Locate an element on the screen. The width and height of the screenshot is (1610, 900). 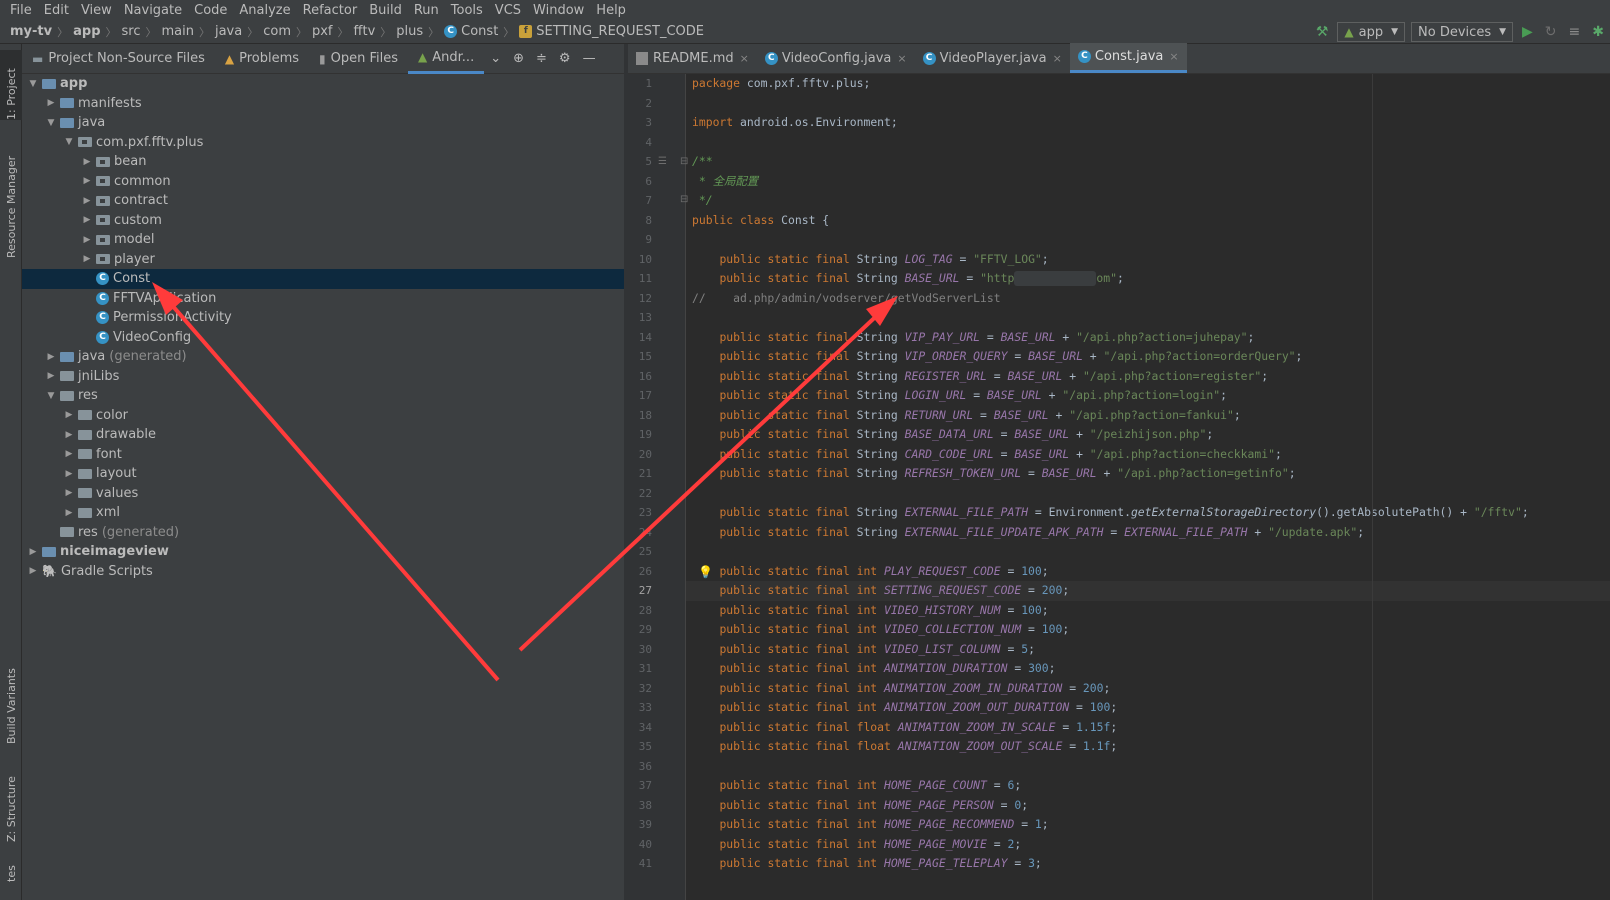
collapse-all-icon: ≑ is located at coordinates (541, 58).